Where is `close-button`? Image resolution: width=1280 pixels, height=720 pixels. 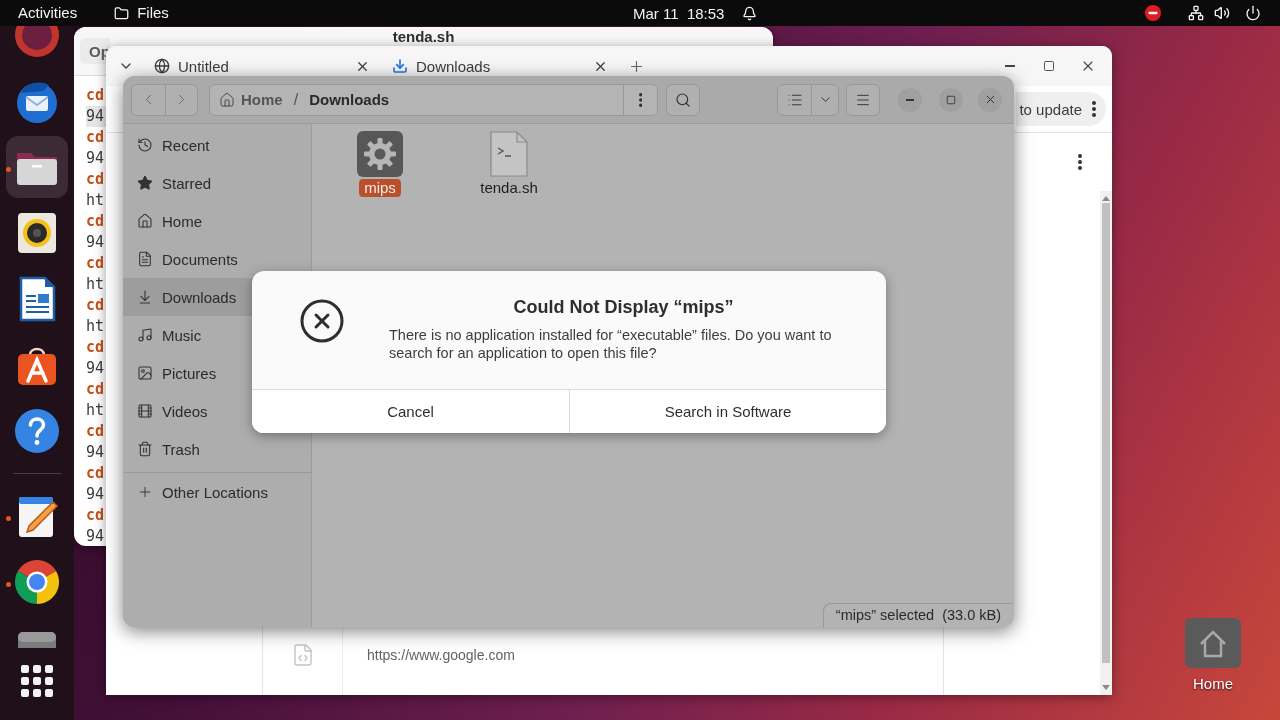
close-button is located at coordinates (990, 99).